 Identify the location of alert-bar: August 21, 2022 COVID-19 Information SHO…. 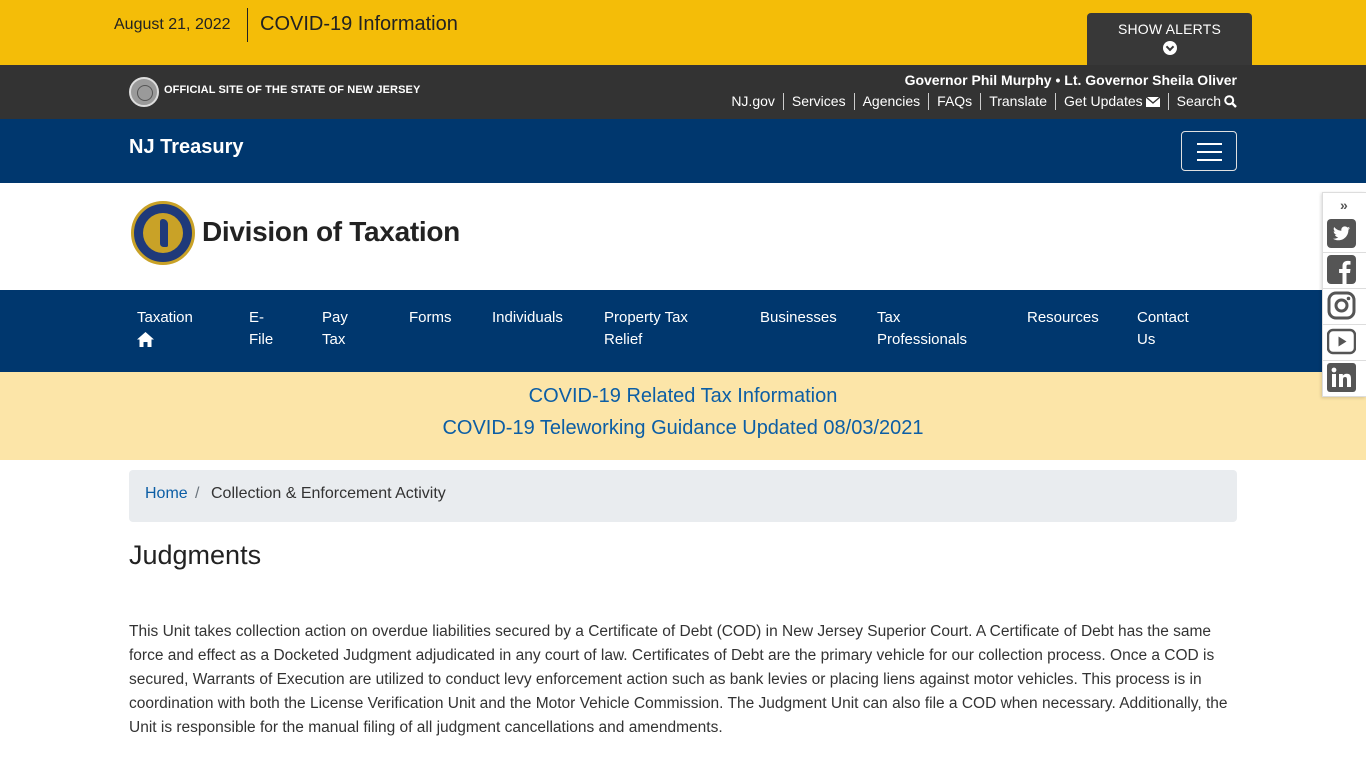
(683, 32).